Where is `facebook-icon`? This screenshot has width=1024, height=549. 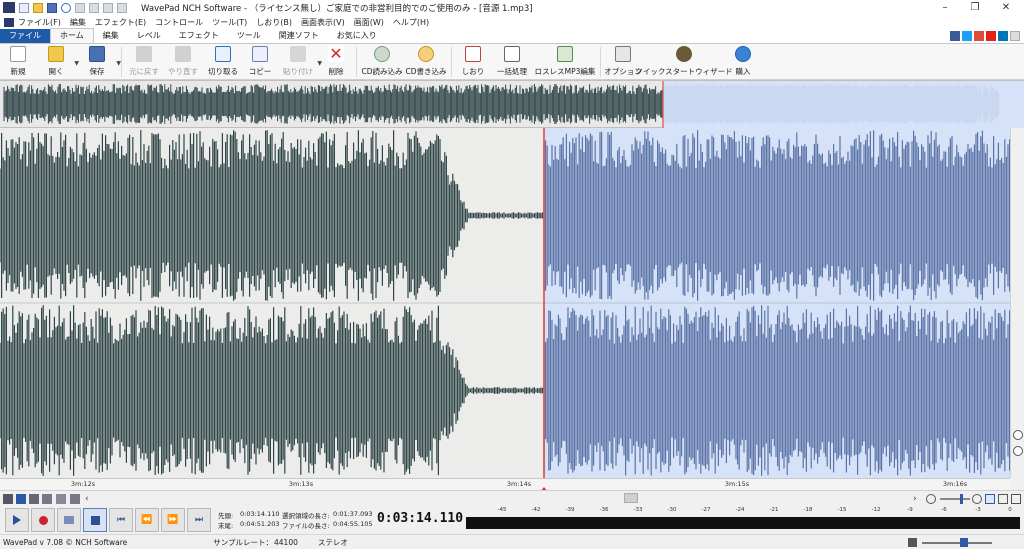 facebook-icon is located at coordinates (955, 36).